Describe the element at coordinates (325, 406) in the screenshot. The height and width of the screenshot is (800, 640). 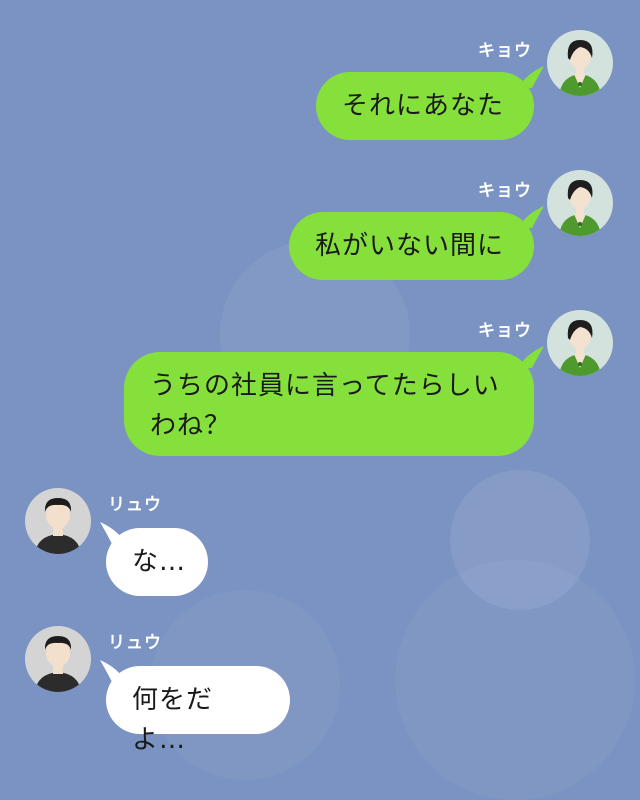
I see `message-text: うちの社員に言ってたらしいわね？` at that location.